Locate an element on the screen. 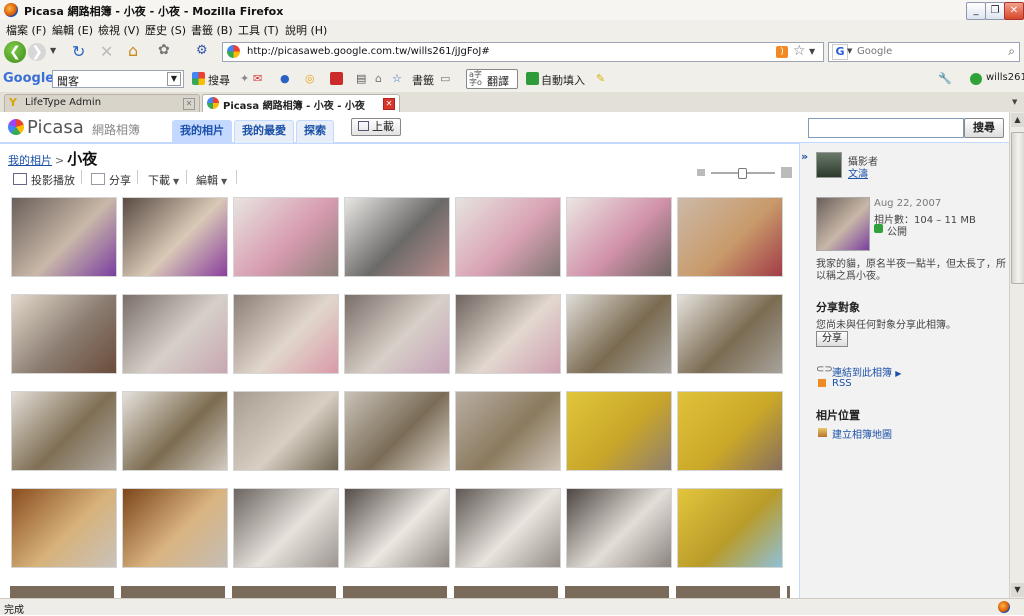 The height and width of the screenshot is (616, 1024). home-icon: ⌂ is located at coordinates (133, 50).